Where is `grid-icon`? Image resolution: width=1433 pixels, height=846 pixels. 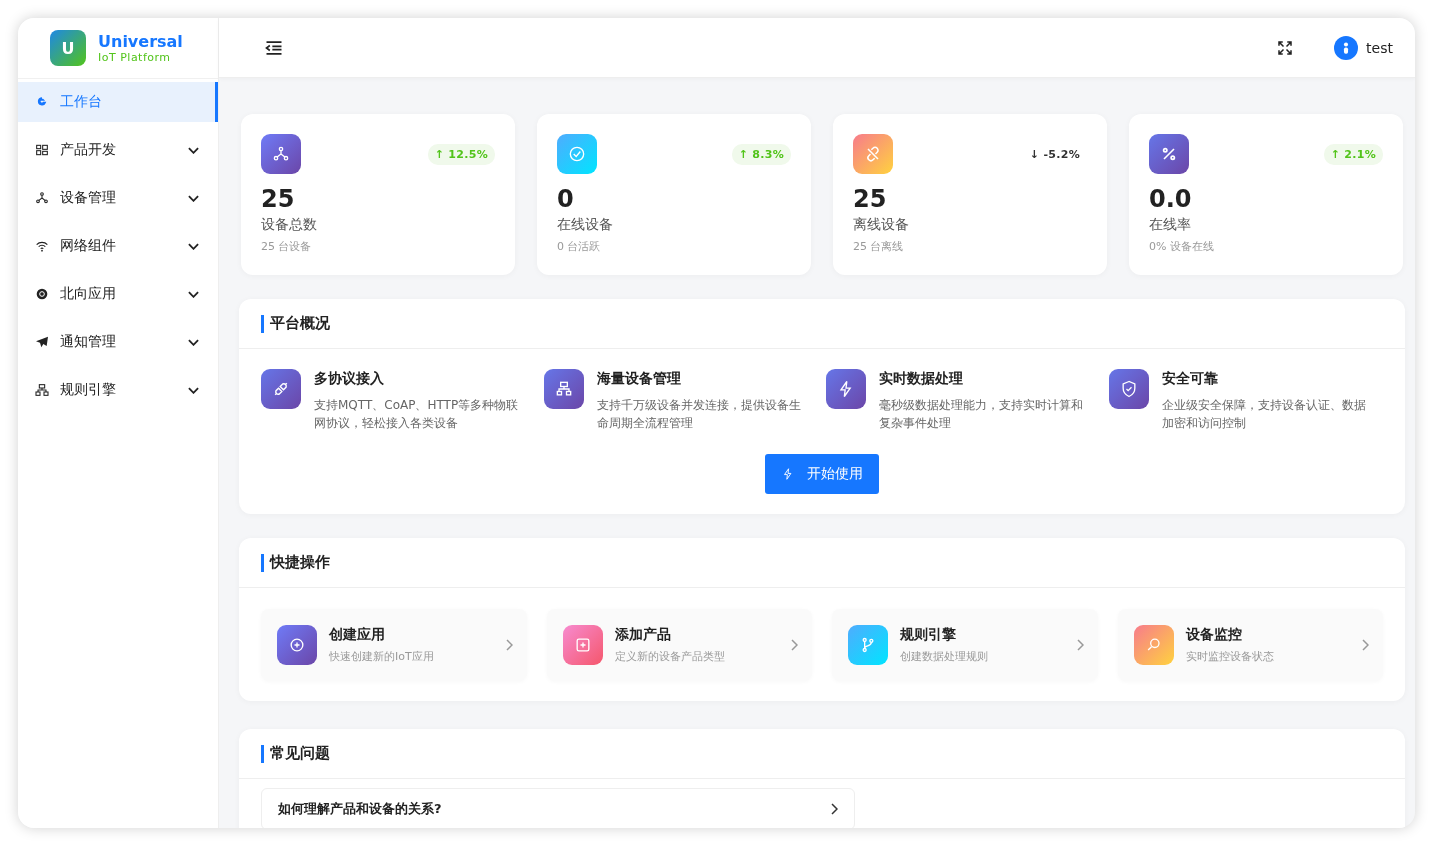
grid-icon is located at coordinates (42, 150).